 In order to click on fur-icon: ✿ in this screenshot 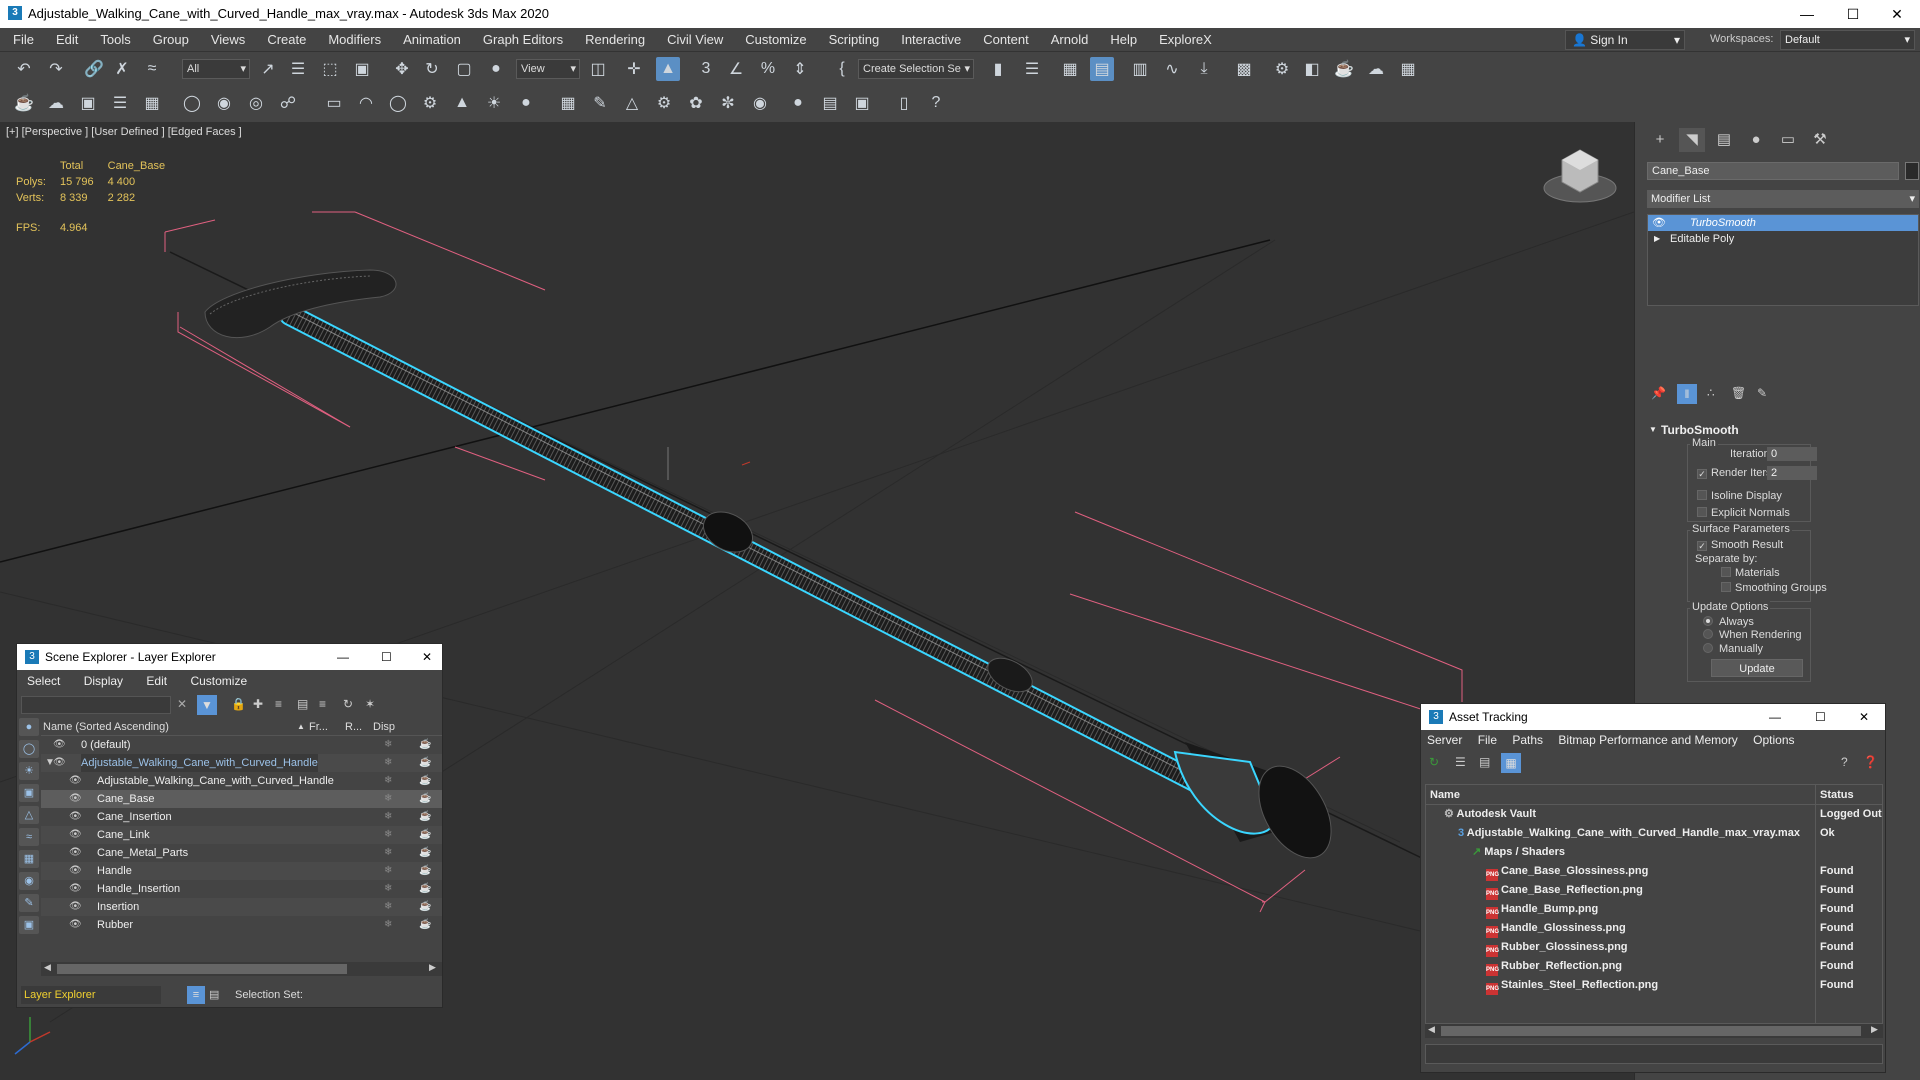, I will do `click(696, 103)`.